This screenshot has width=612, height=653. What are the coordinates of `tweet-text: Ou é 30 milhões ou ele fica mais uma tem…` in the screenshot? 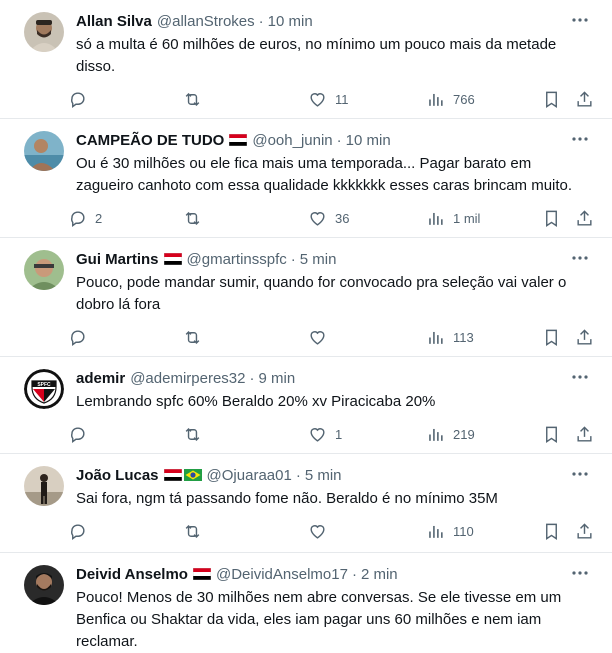 It's located at (324, 174).